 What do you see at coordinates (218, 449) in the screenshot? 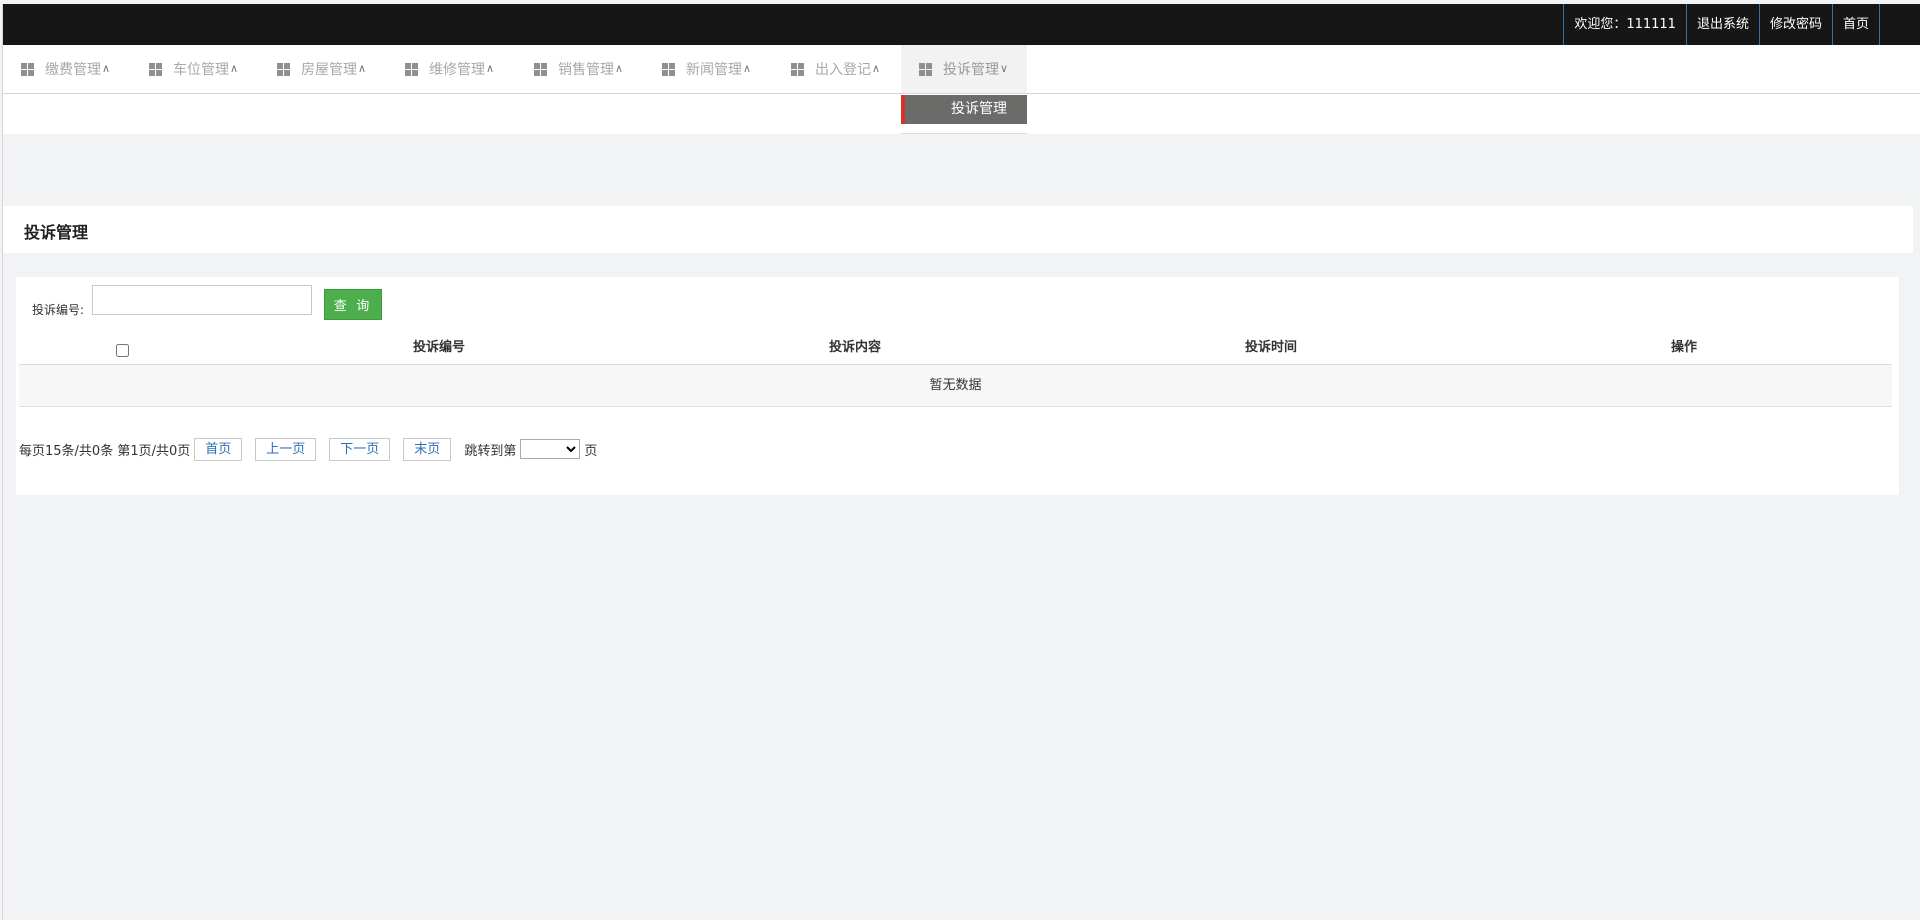
I see `first-page-button: 首页` at bounding box center [218, 449].